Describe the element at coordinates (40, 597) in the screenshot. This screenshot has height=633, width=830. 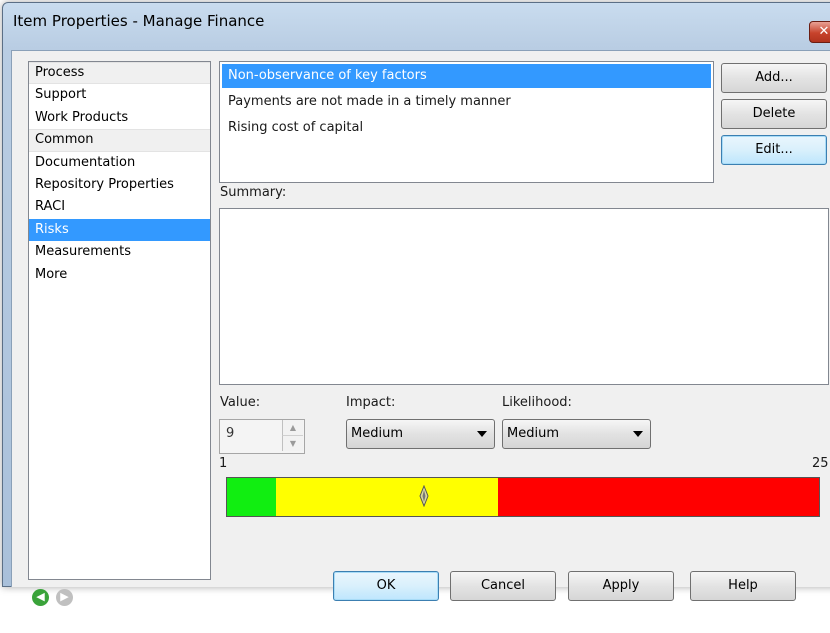
I see `back-arrow-icon: ◀` at that location.